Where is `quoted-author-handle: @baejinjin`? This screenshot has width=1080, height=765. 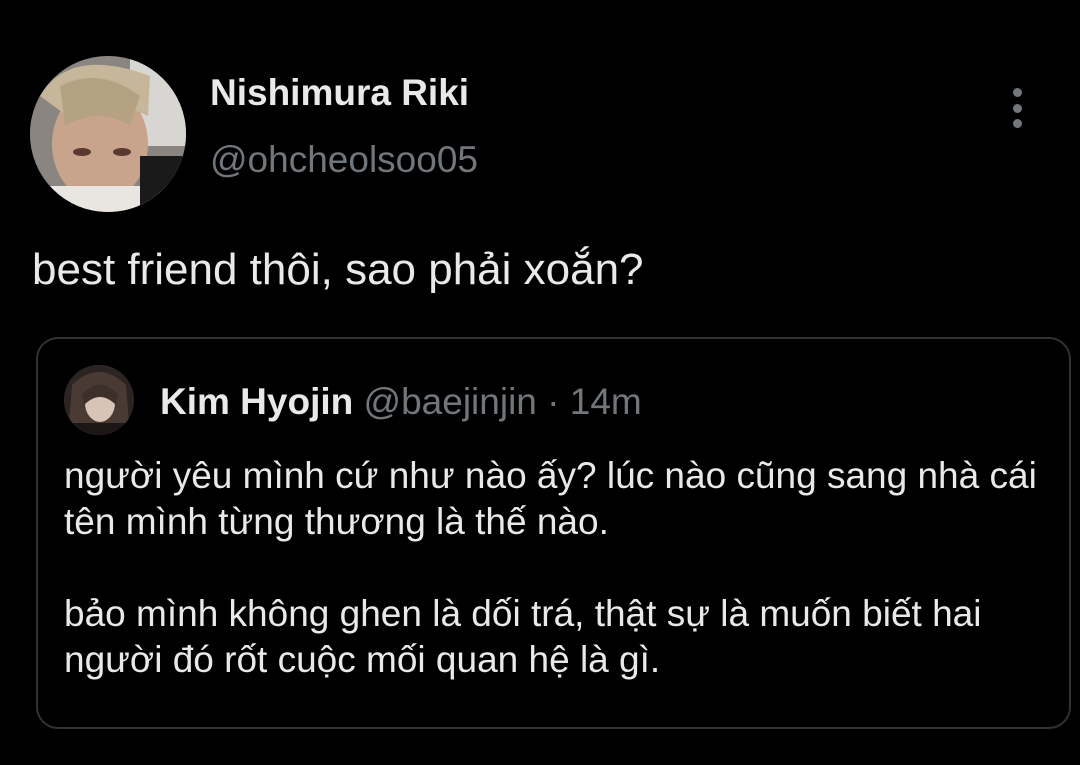 quoted-author-handle: @baejinjin is located at coordinates (450, 401).